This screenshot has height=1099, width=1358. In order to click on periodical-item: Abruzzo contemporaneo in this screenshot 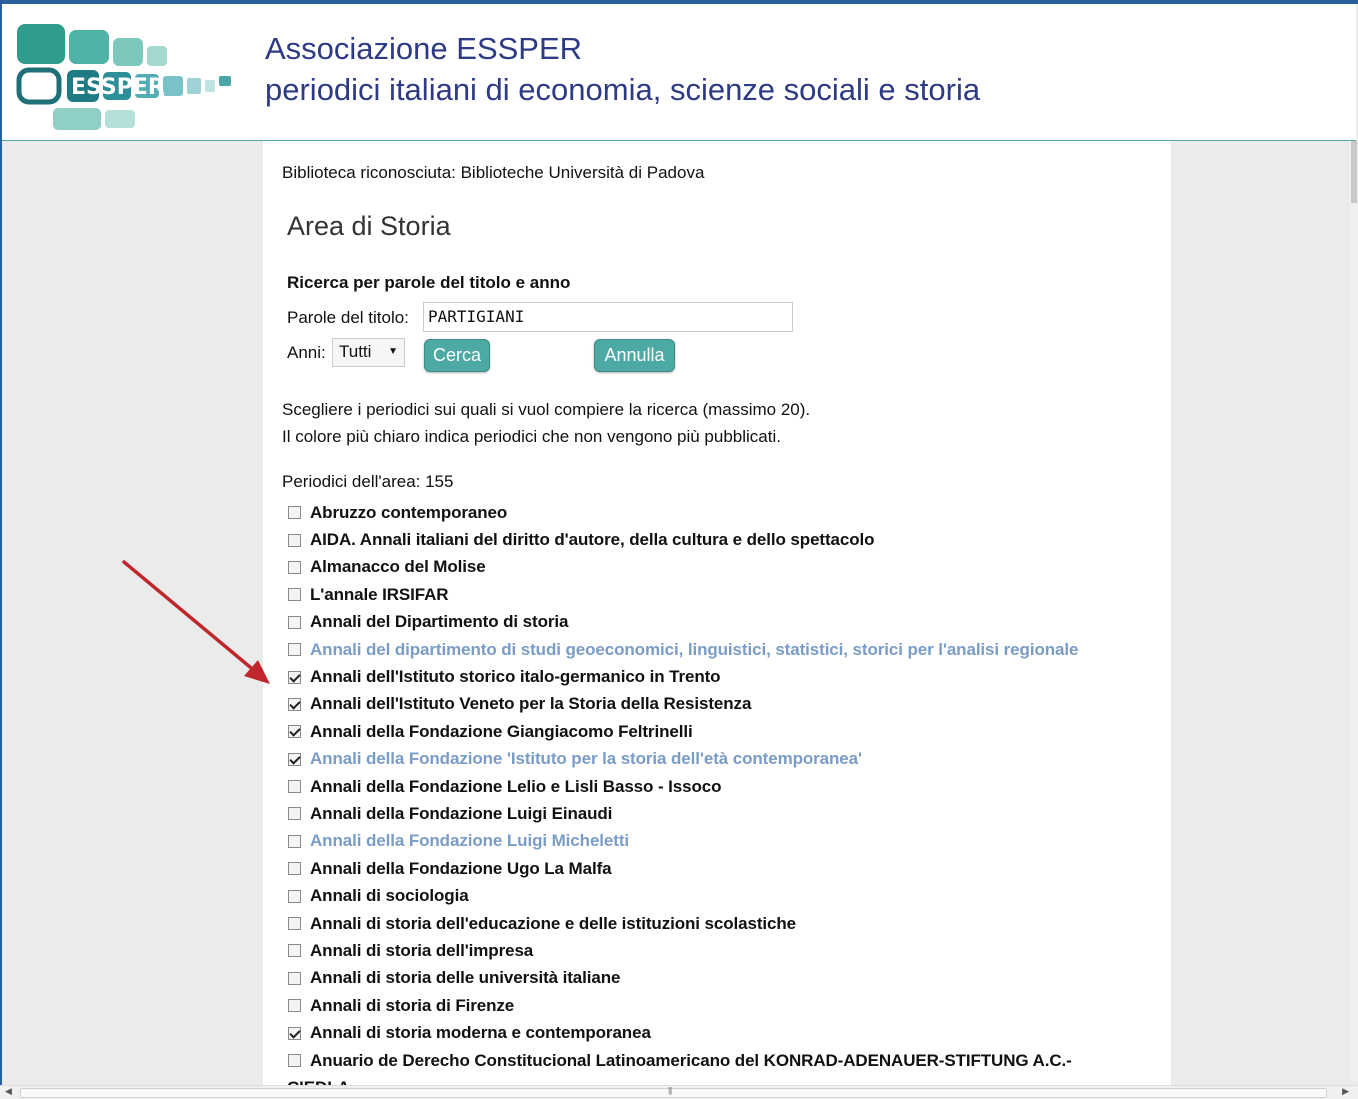, I will do `click(728, 512)`.